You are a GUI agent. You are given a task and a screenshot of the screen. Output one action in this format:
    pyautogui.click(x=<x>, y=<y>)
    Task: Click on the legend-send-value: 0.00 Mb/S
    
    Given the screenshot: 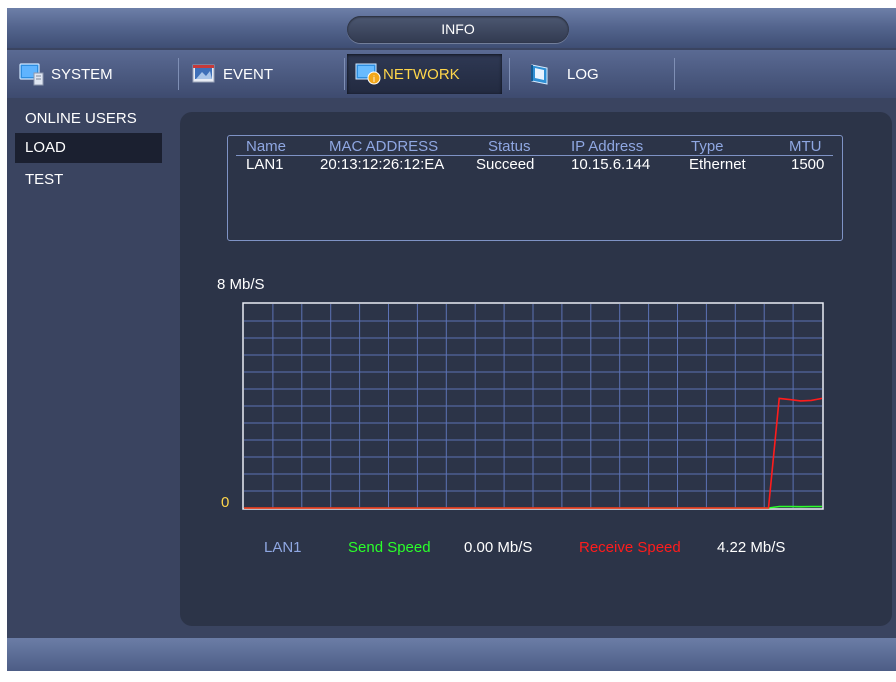 What is the action you would take?
    pyautogui.click(x=498, y=547)
    